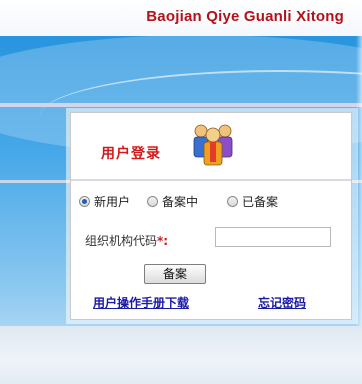  I want to click on manual-download-link: 用户操作手册下载, so click(141, 302).